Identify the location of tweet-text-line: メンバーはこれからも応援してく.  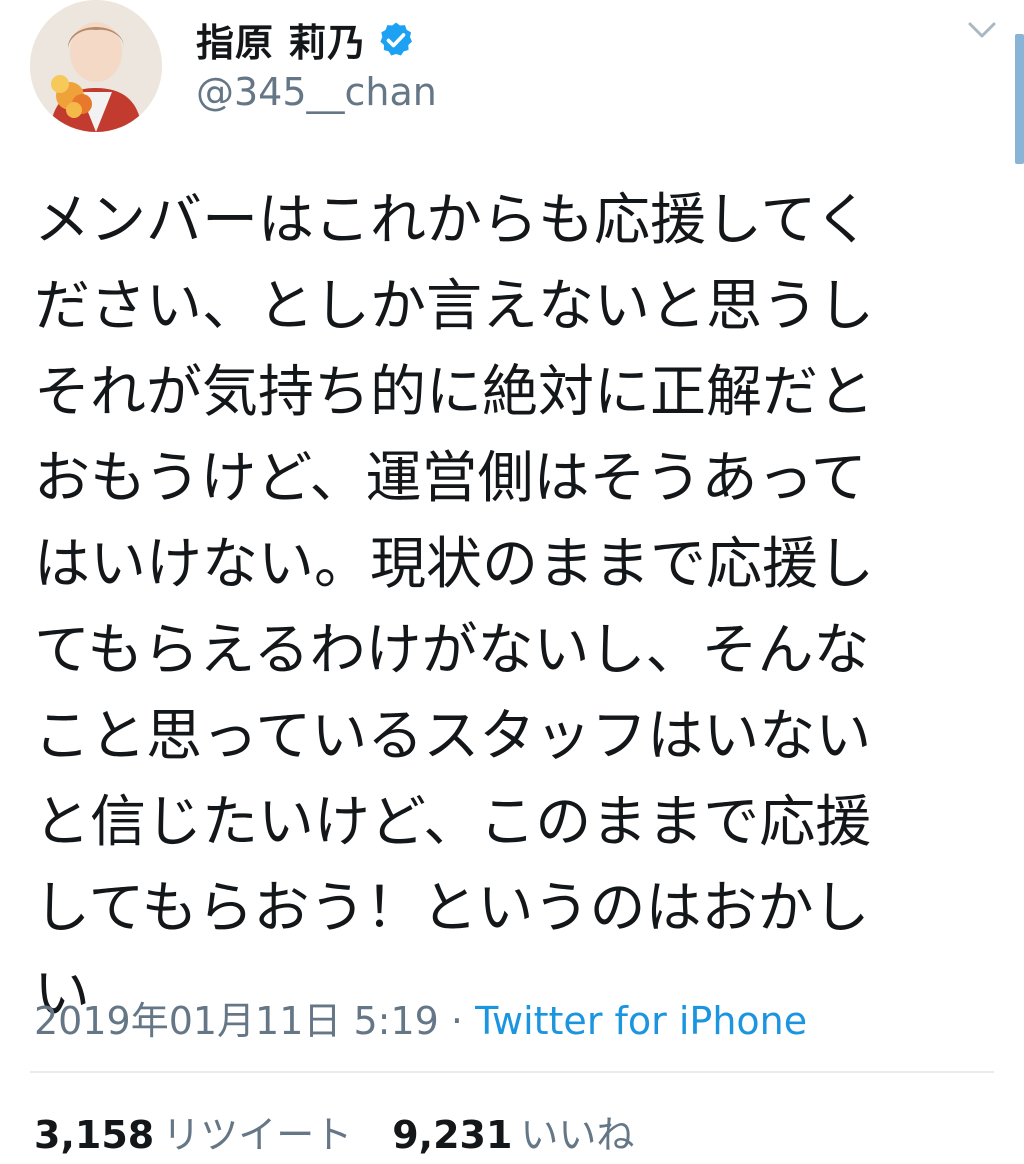
(452, 220).